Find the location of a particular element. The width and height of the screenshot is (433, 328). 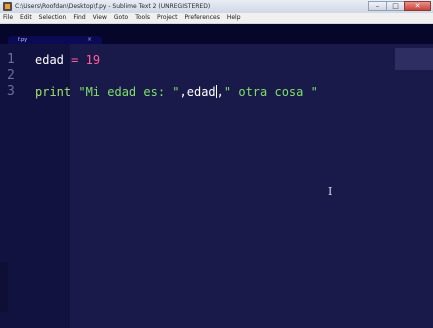

code-line-1: edad = 19 is located at coordinates (67, 60).